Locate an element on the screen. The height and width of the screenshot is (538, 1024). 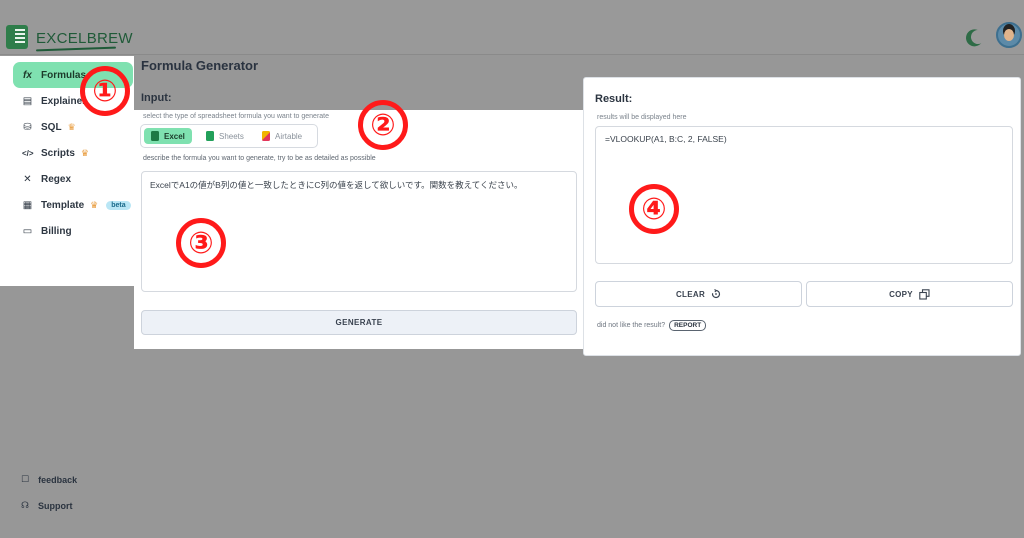
copy-button: COPY is located at coordinates (909, 294).